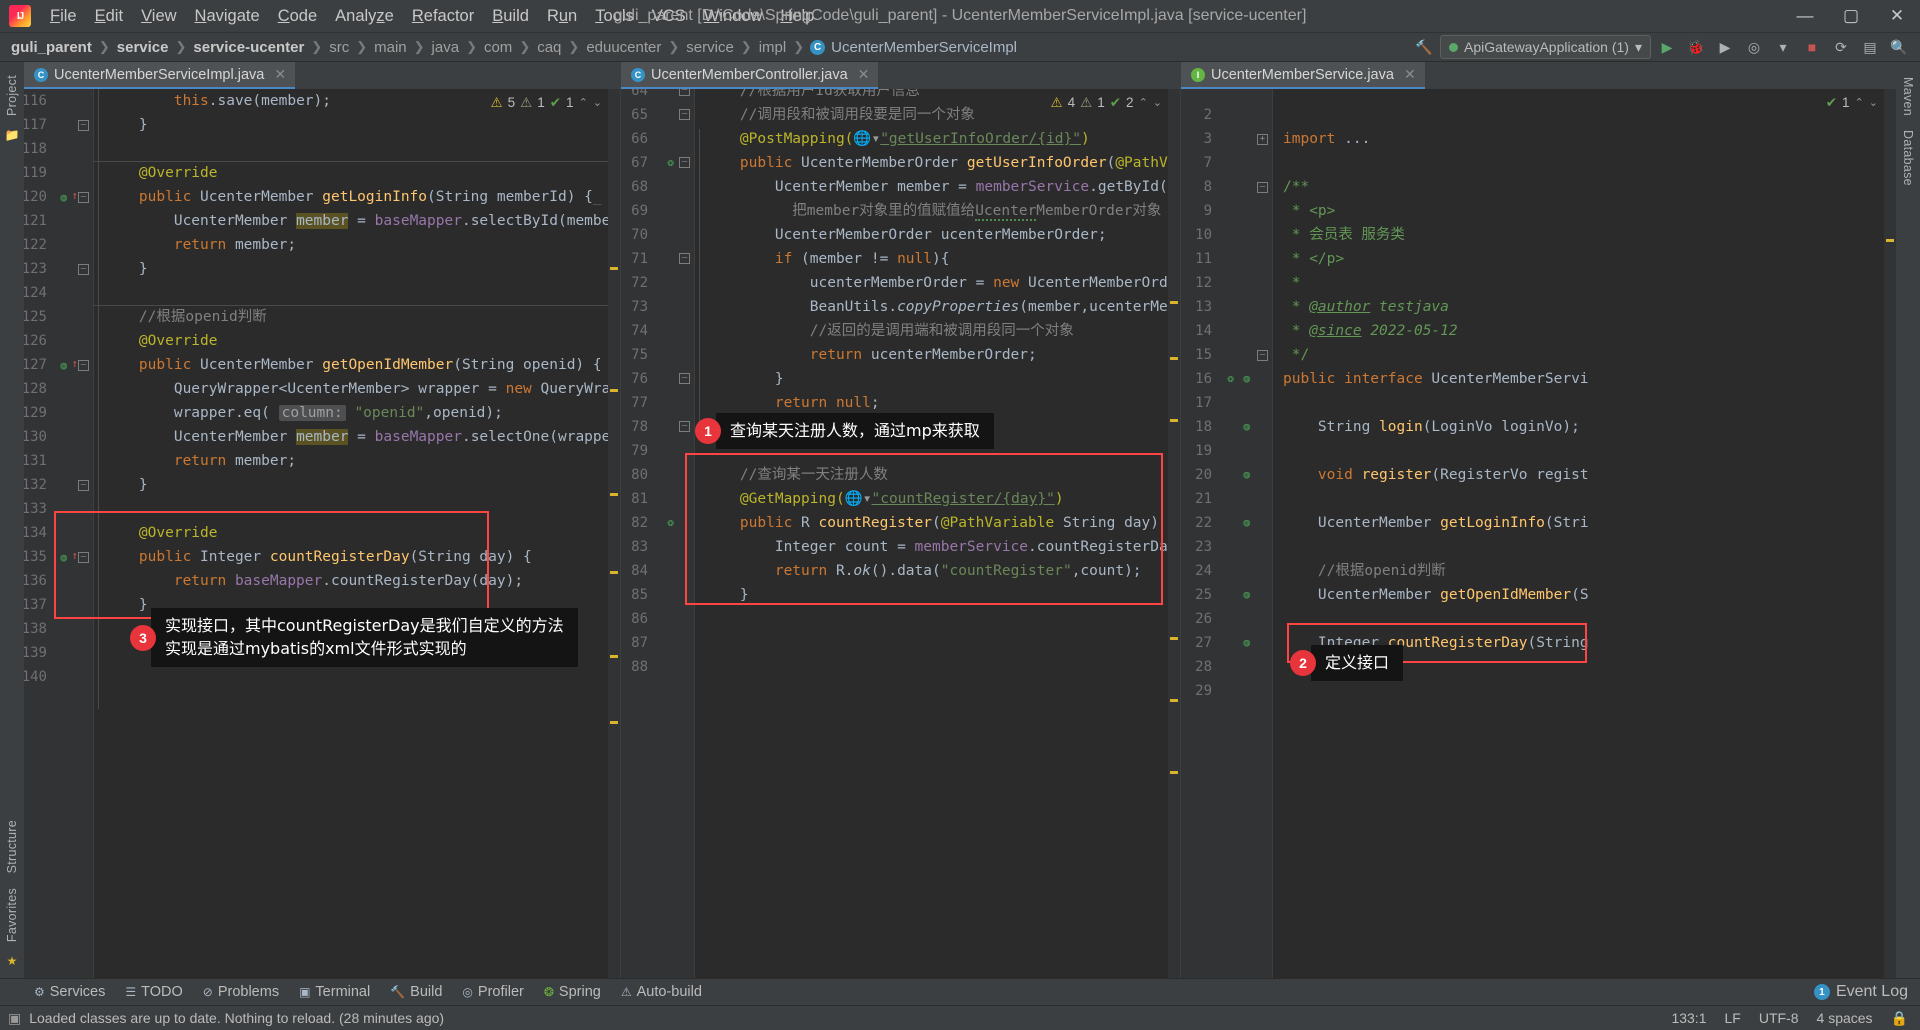 This screenshot has height=1030, width=1920. Describe the element at coordinates (1754, 47) in the screenshot. I see `profiler-icon: ◎` at that location.